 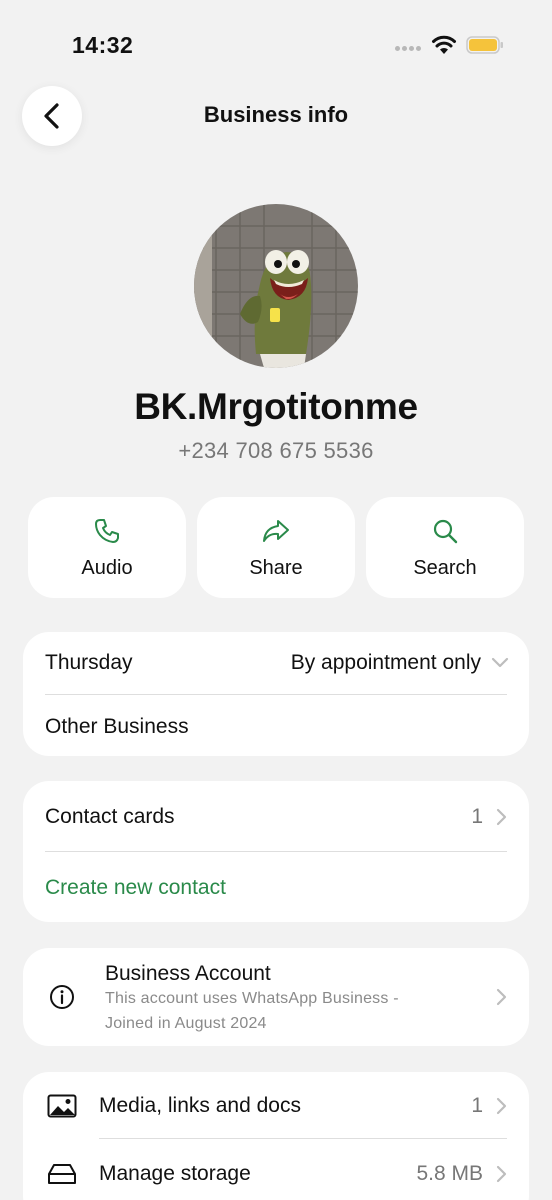 I want to click on status-time: 14:32, so click(x=103, y=45).